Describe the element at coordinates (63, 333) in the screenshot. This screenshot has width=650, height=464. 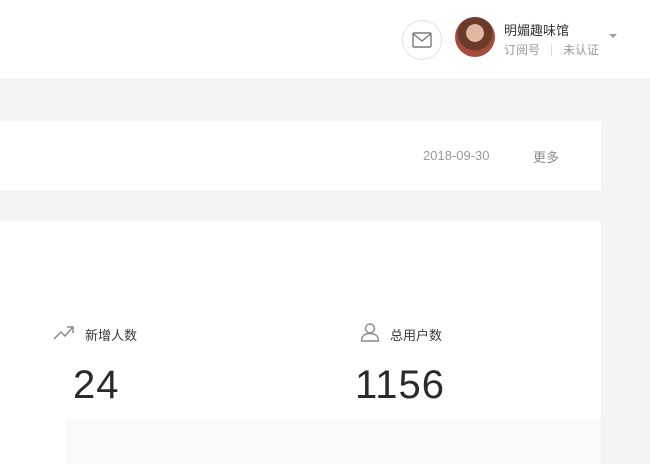
I see `trend-up-icon` at that location.